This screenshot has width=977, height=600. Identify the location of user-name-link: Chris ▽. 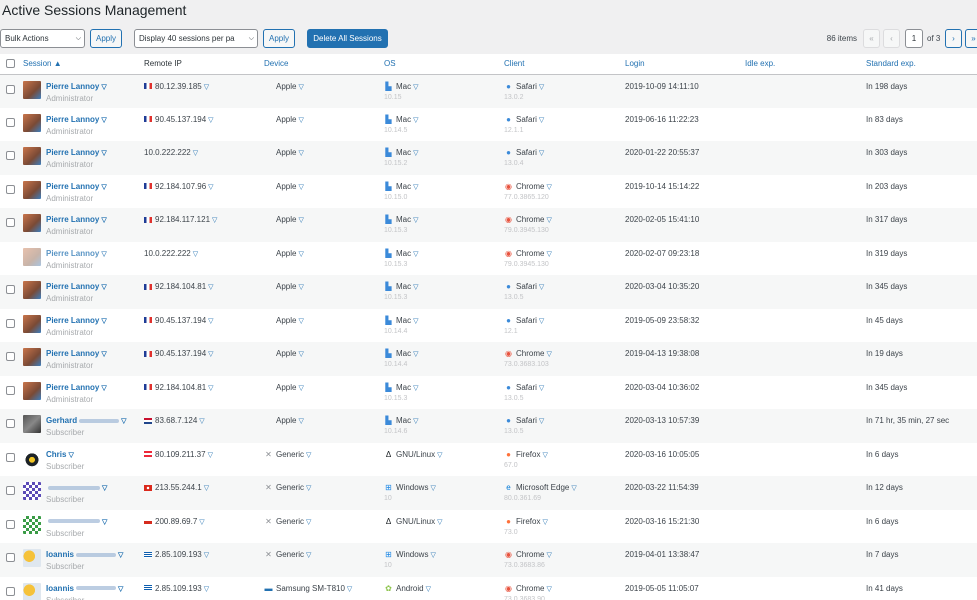
(60, 454).